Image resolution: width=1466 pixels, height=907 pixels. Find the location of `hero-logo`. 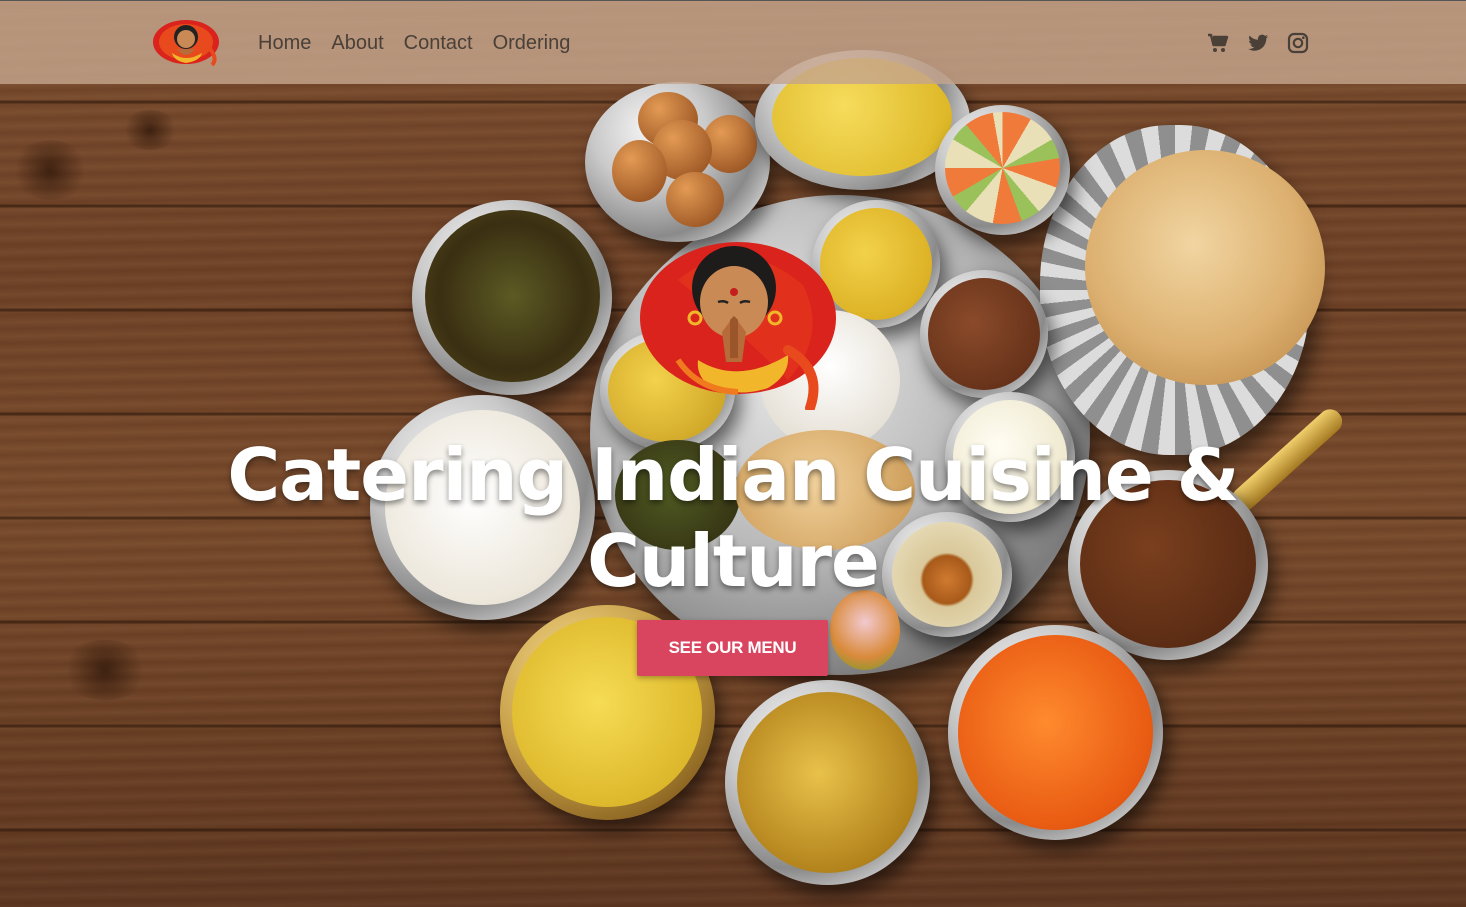

hero-logo is located at coordinates (738, 326).